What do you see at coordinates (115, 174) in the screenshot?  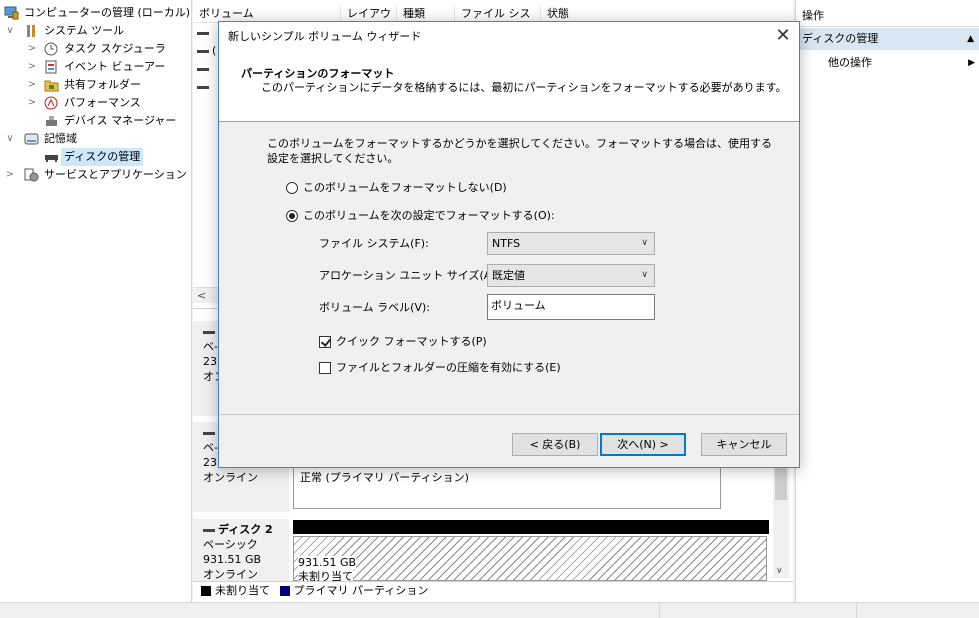 I see `tree-label: サービスとアプリケーション` at bounding box center [115, 174].